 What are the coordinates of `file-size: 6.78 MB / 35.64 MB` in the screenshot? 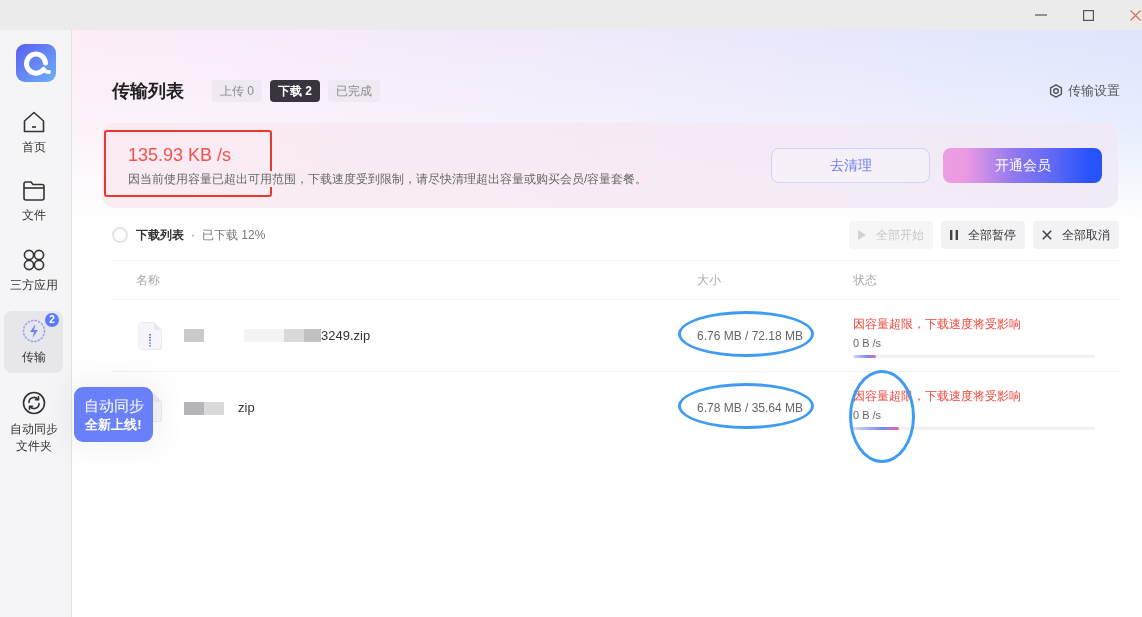 It's located at (750, 408).